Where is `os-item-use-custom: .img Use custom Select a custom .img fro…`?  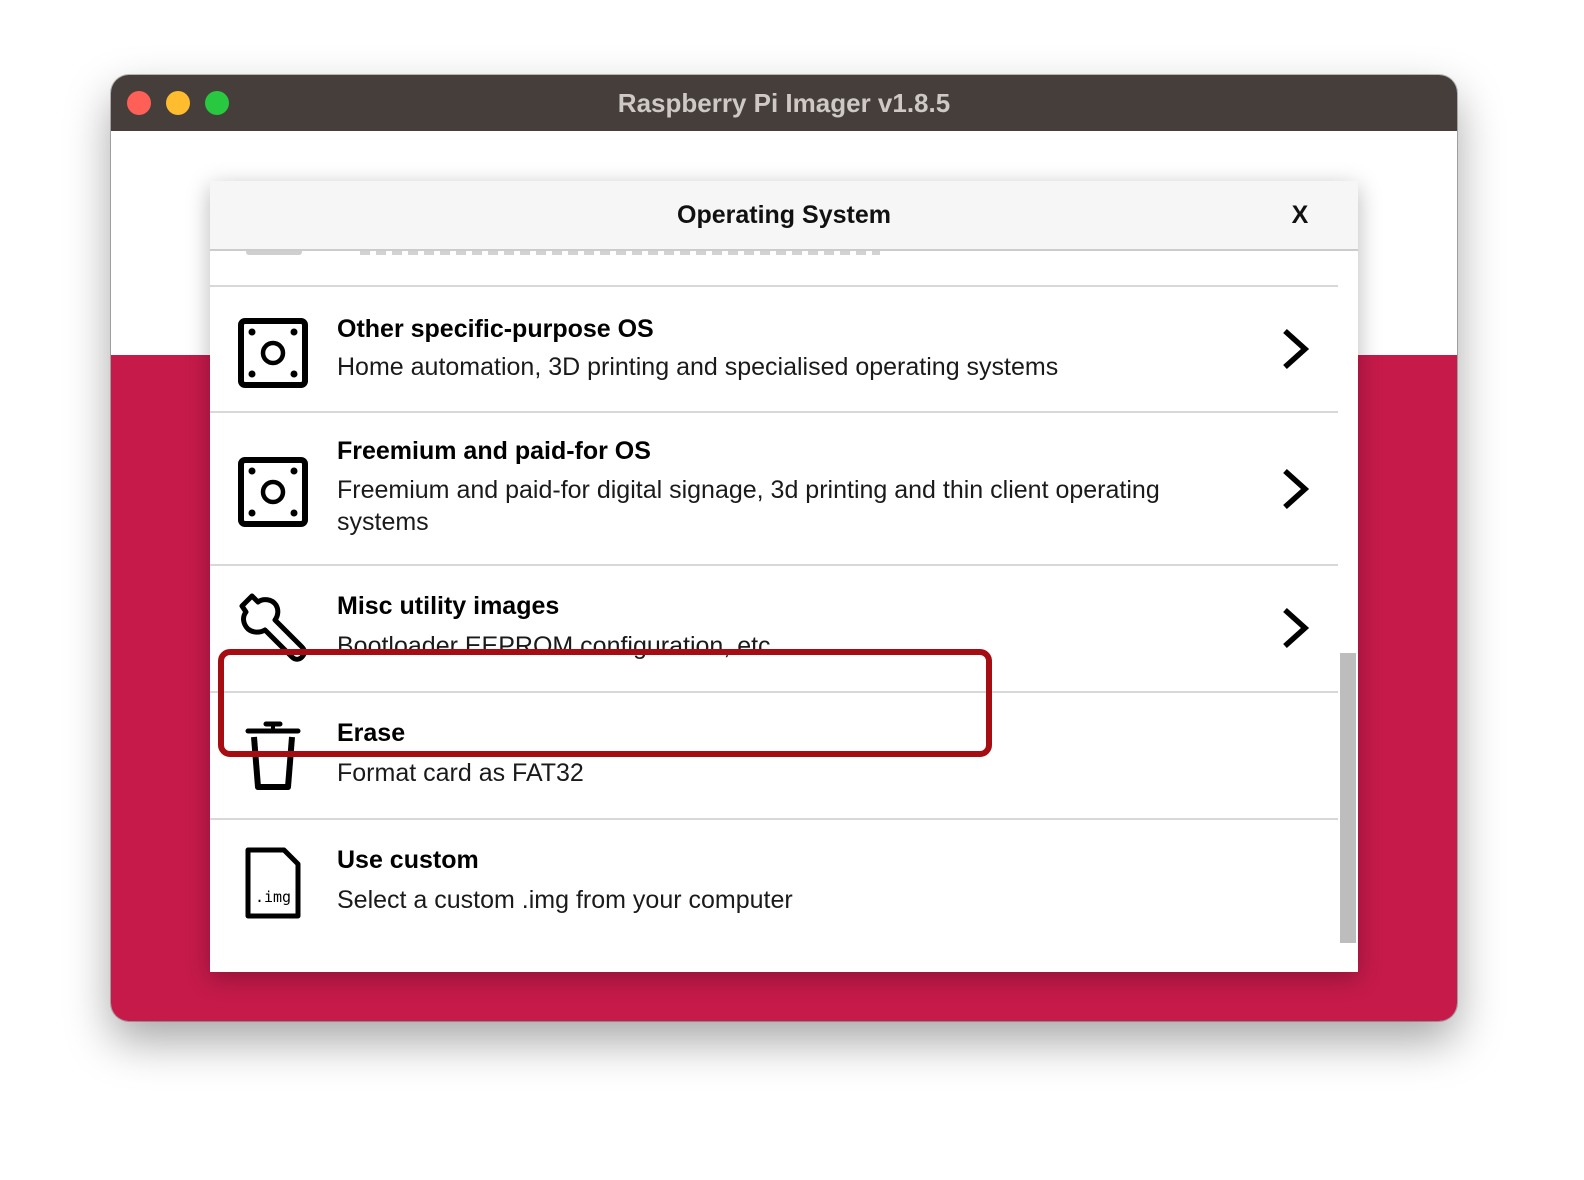
os-item-use-custom: .img Use custom Select a custom .img fro… is located at coordinates (774, 896).